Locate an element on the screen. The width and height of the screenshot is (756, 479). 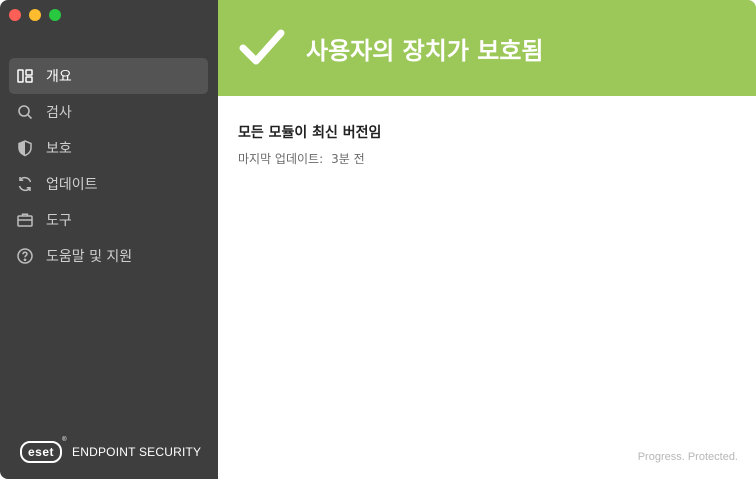
shield-icon is located at coordinates (25, 148).